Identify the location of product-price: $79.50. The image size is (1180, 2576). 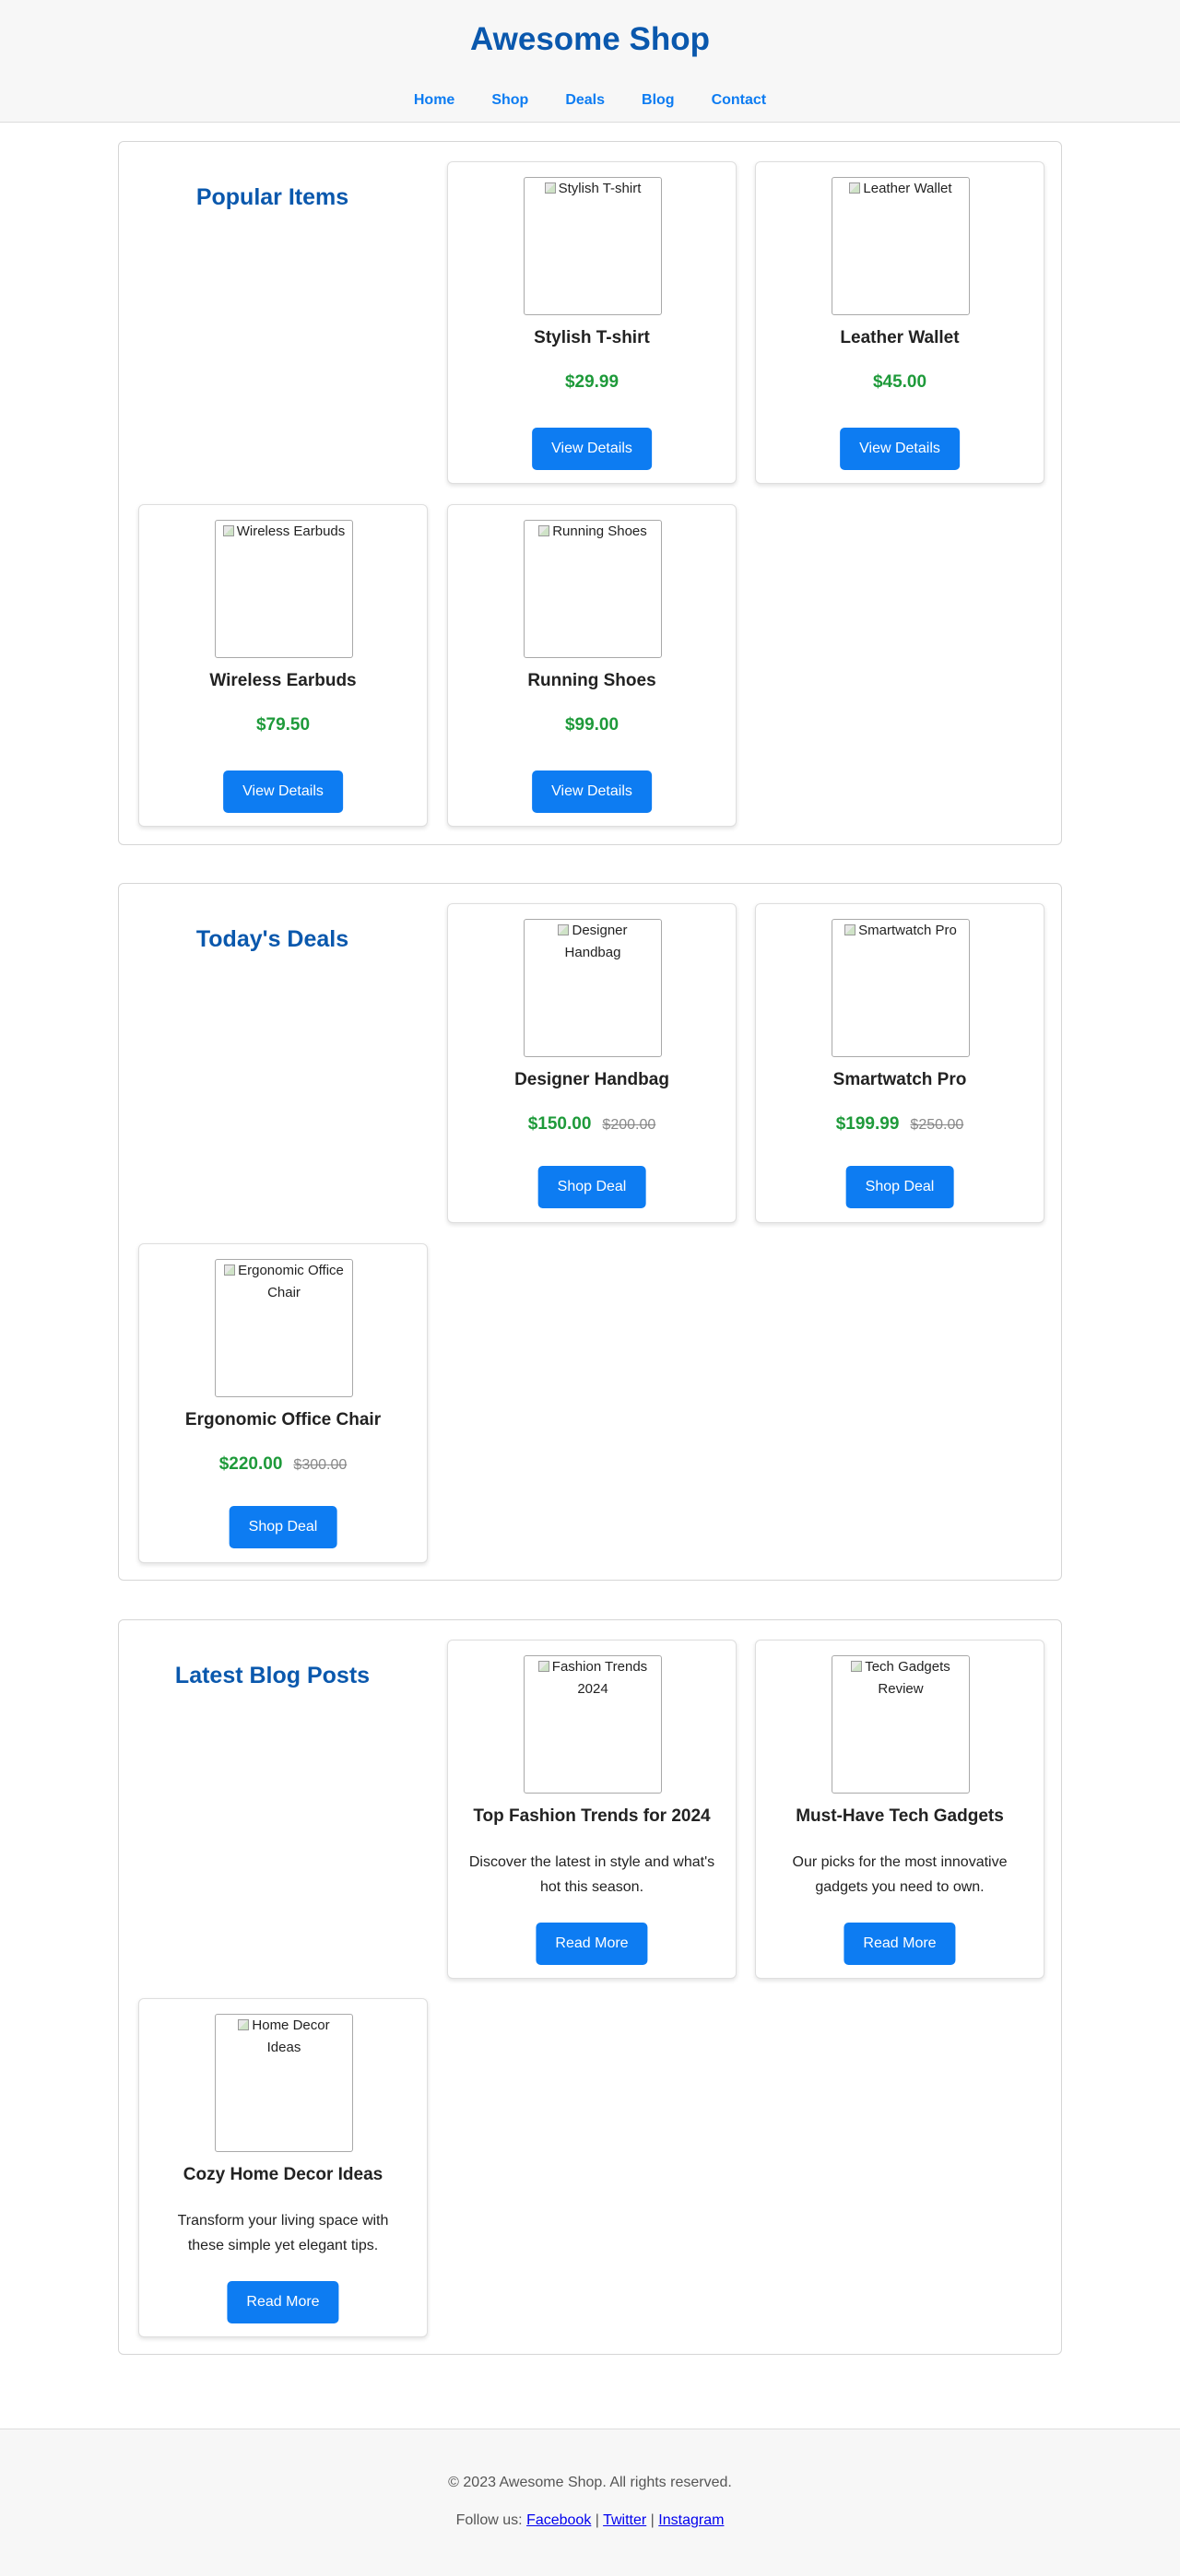
(283, 725).